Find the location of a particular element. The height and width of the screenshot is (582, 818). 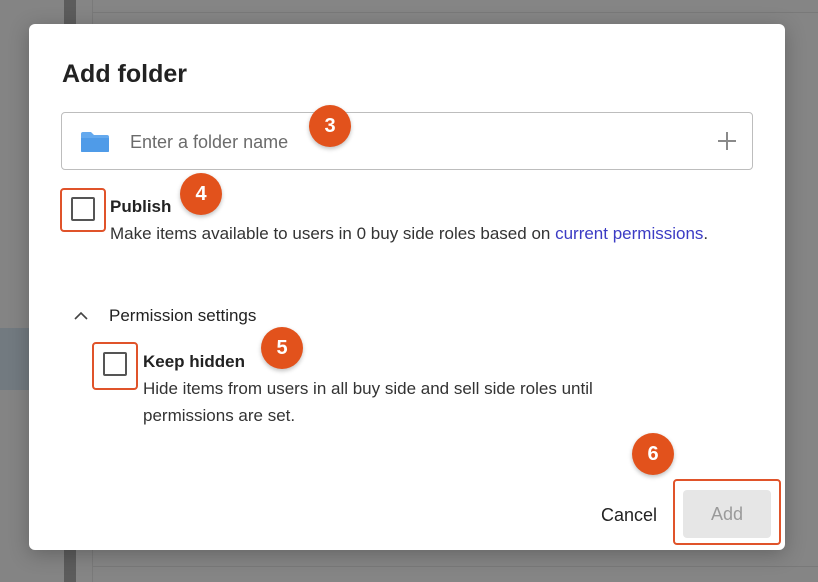

keep-hidden-label: Keep hidden is located at coordinates (194, 361).